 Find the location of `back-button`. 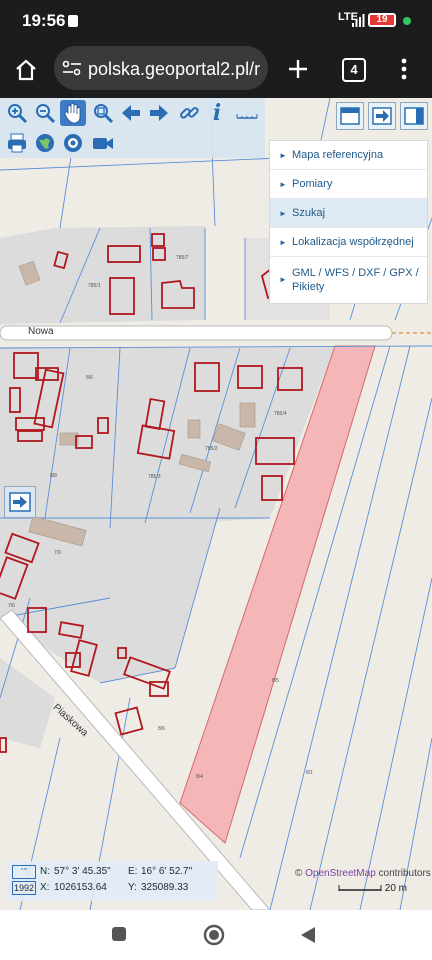

back-button is located at coordinates (308, 935).